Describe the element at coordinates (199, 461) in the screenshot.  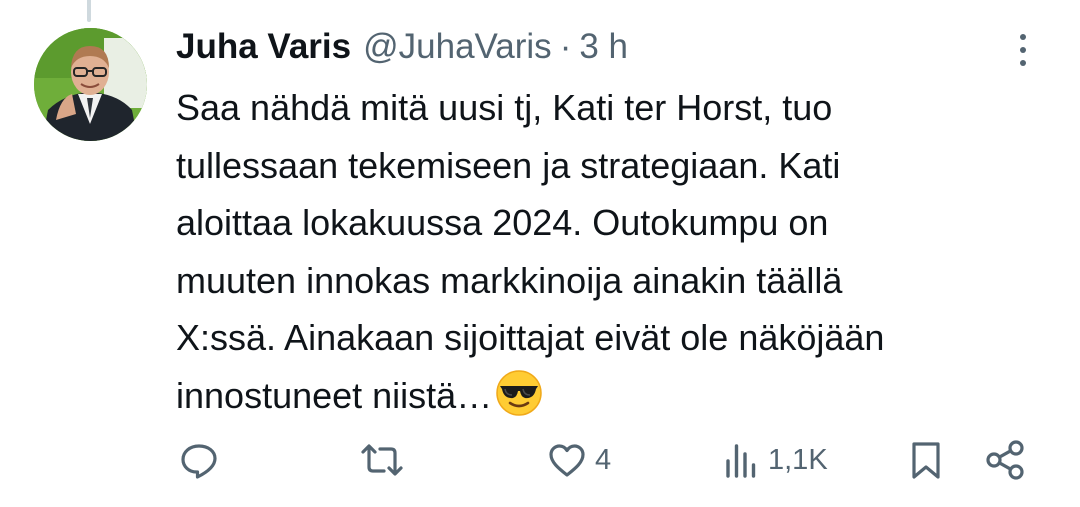
I see `reply-icon` at that location.